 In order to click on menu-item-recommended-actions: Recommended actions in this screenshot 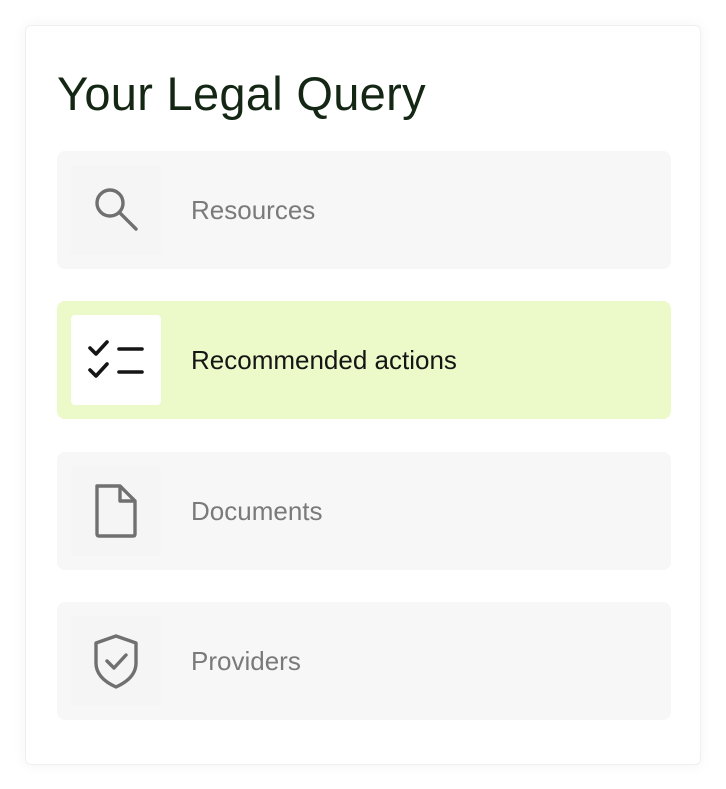, I will do `click(364, 360)`.